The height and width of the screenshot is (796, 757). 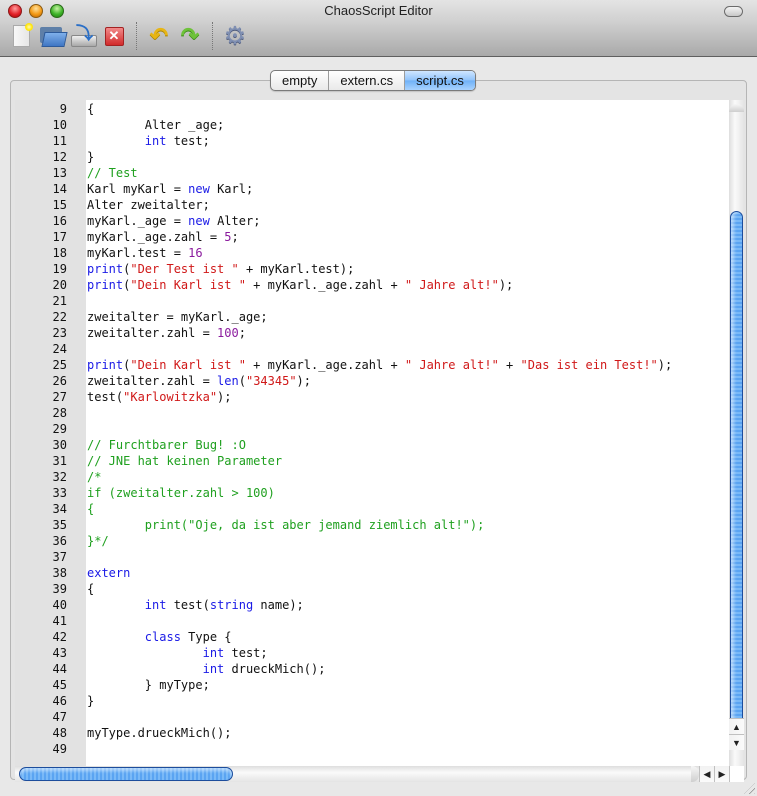 I want to click on line-text: /*, so click(x=94, y=477).